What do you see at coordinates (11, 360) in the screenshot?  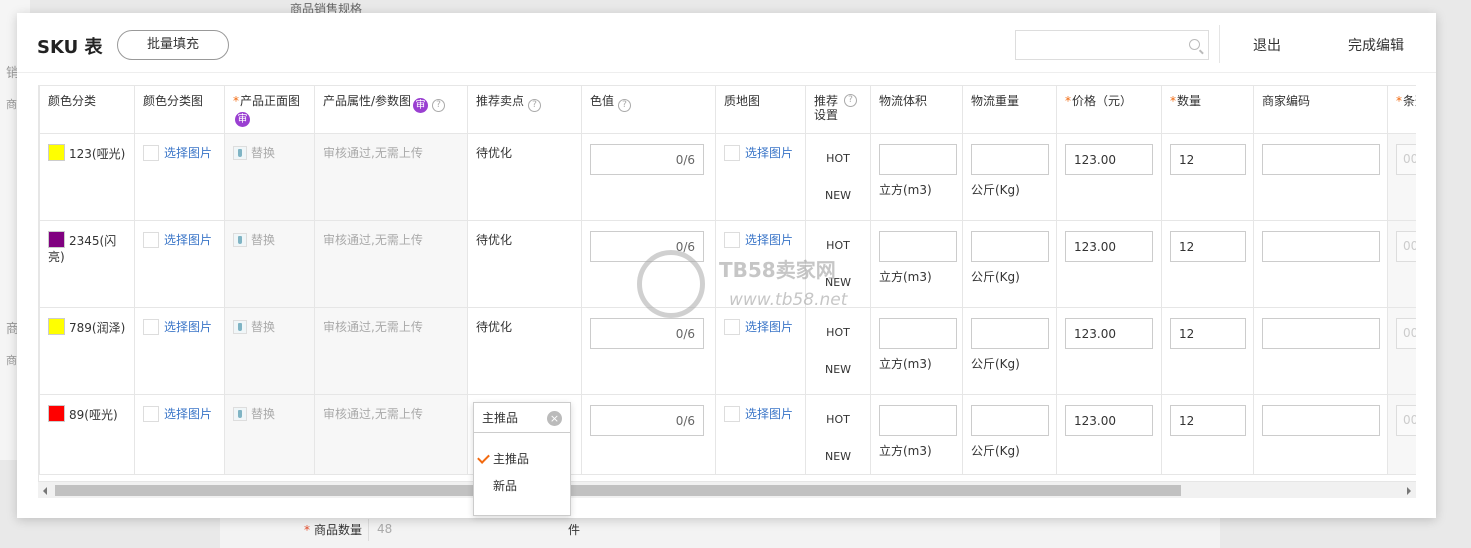 I see `bg-fragment: 商` at bounding box center [11, 360].